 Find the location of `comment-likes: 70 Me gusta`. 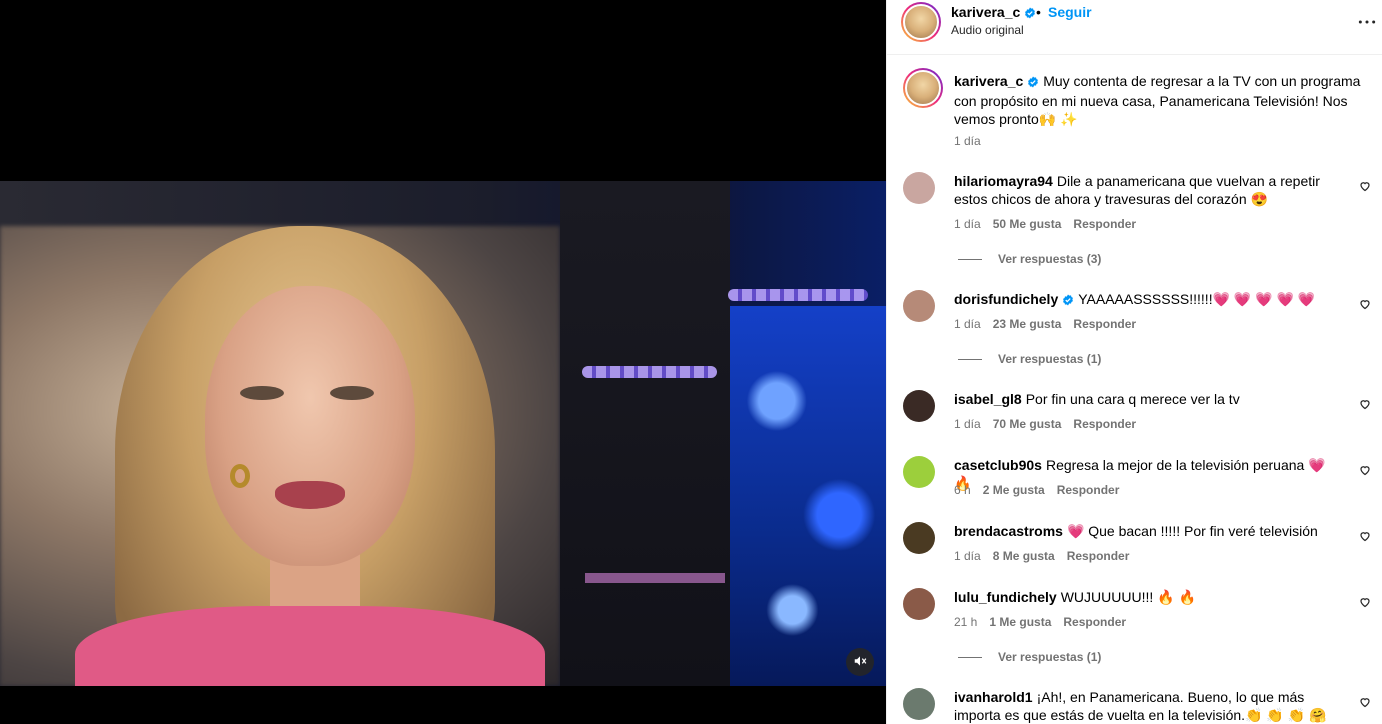

comment-likes: 70 Me gusta is located at coordinates (1027, 424).